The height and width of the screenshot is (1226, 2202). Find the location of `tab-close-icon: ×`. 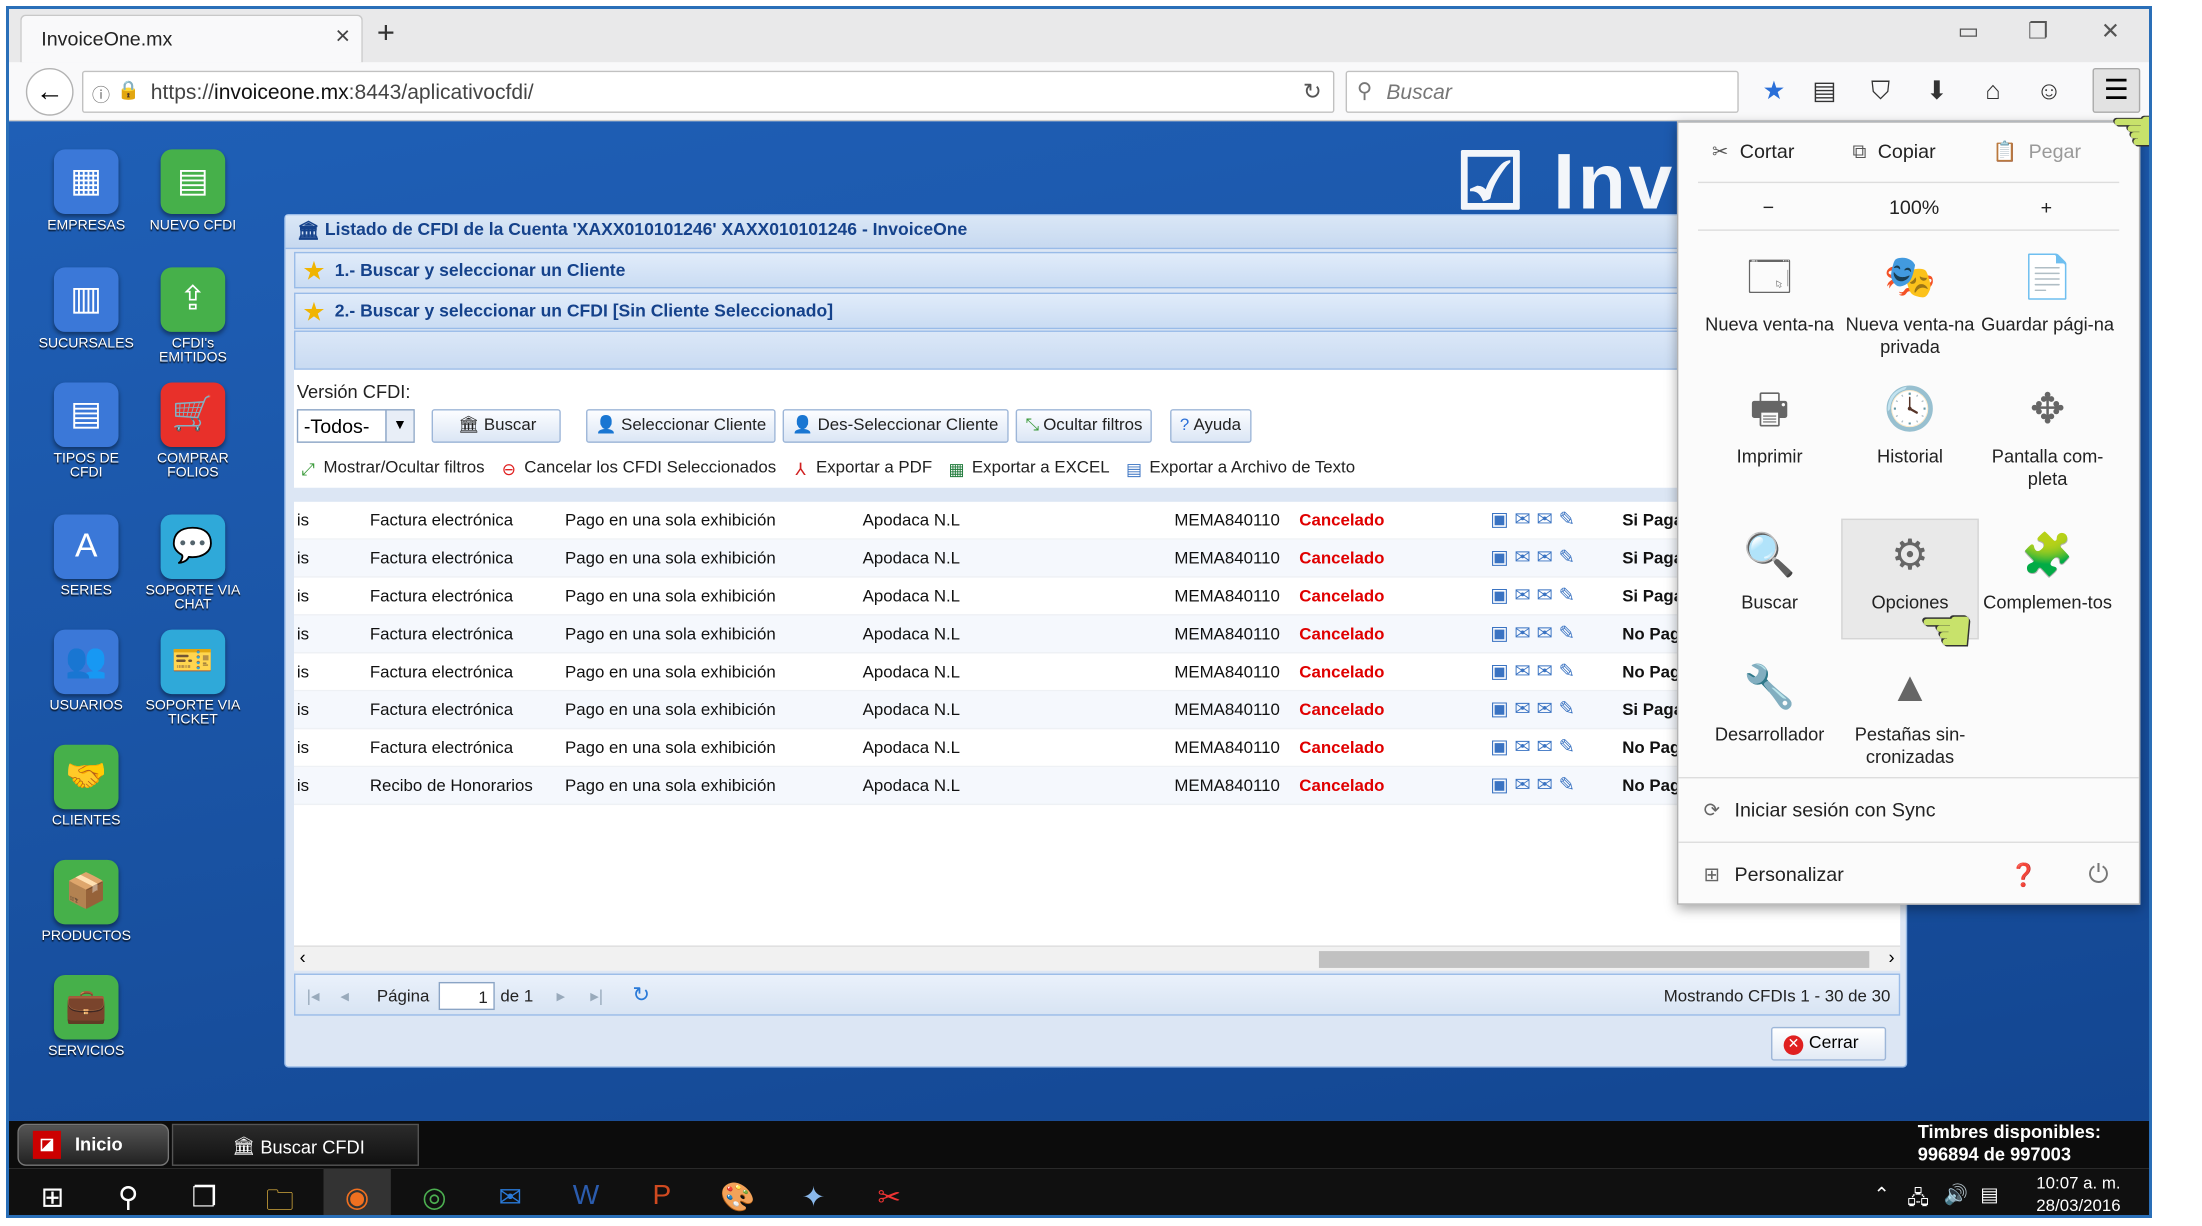

tab-close-icon: × is located at coordinates (342, 36).